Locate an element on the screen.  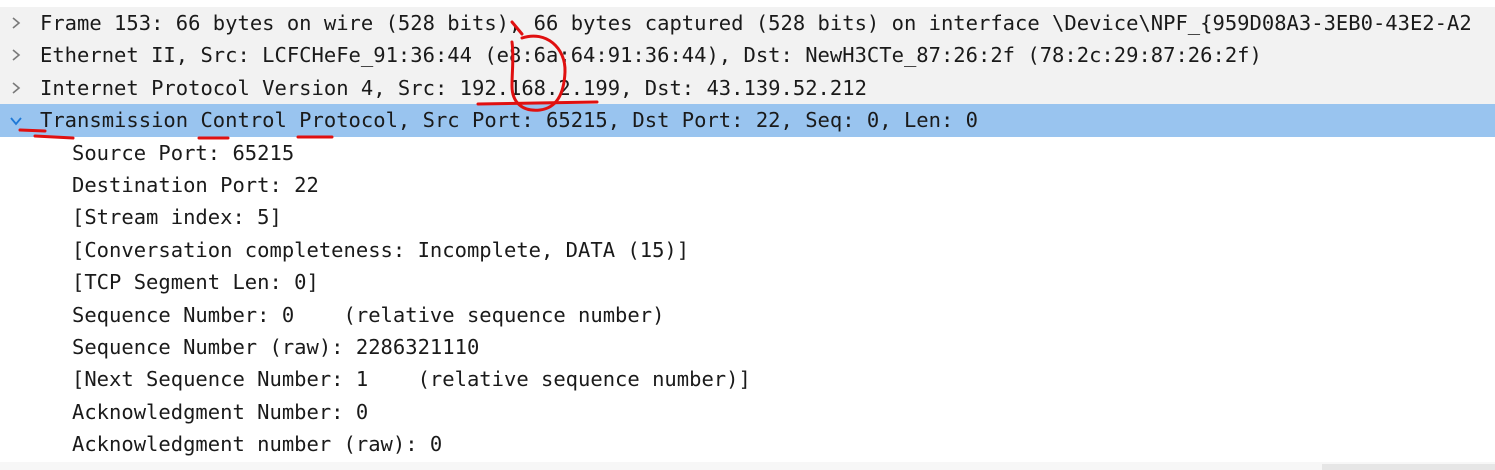
tcp-field-label: Source Port: 65215 is located at coordinates (183, 152).